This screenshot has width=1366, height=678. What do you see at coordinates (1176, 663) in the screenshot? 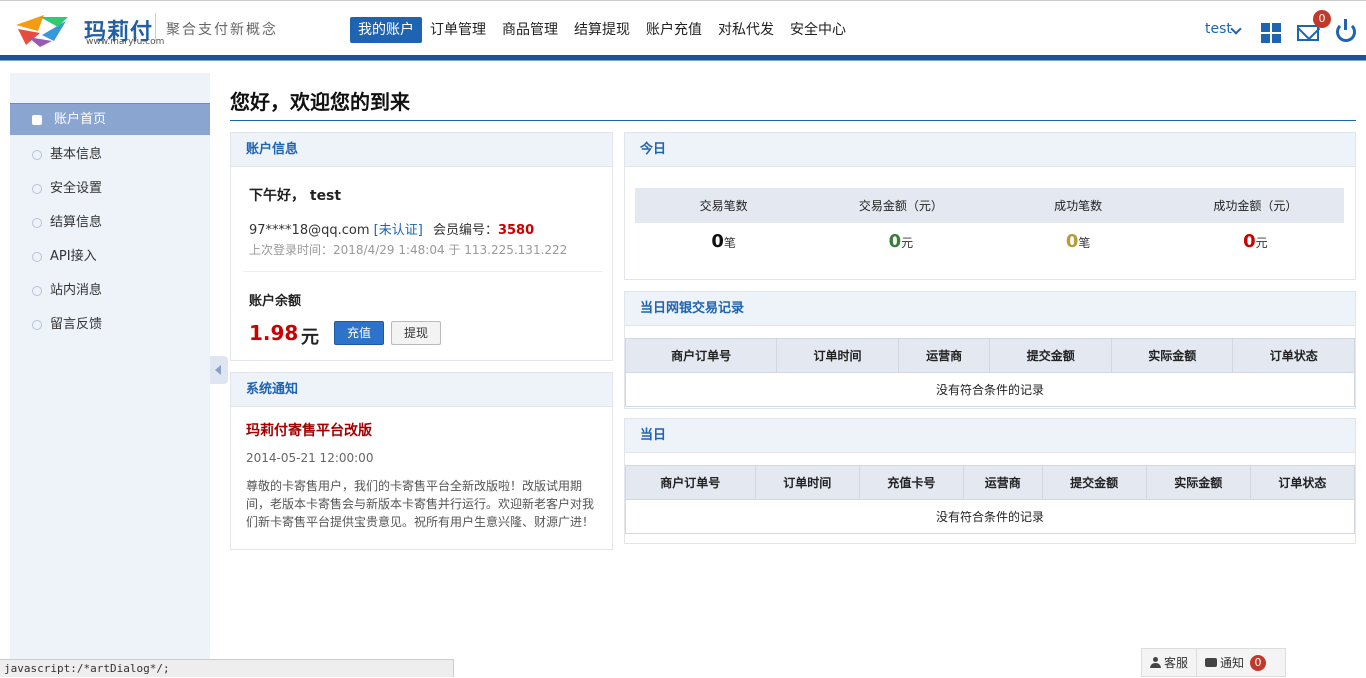
I see `customer-service-label: 客服` at bounding box center [1176, 663].